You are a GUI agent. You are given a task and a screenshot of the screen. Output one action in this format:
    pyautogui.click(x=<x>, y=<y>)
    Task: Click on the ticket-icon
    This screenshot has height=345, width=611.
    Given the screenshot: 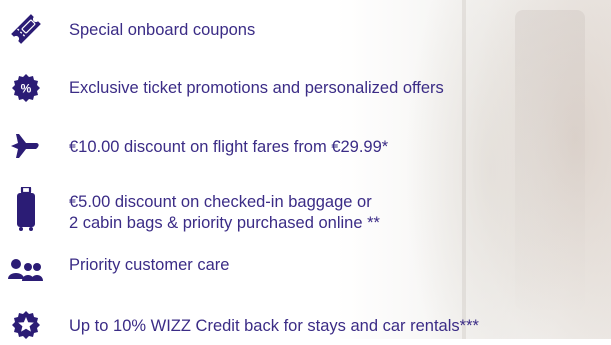 What is the action you would take?
    pyautogui.click(x=26, y=29)
    